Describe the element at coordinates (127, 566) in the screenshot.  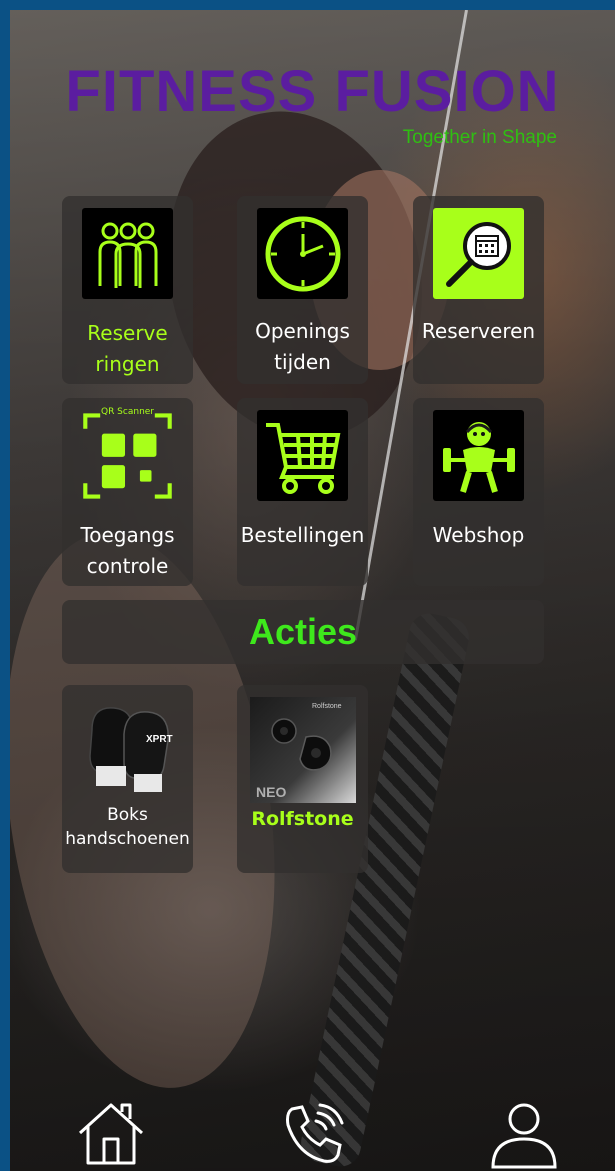
I see `tile-label-line2: controle` at that location.